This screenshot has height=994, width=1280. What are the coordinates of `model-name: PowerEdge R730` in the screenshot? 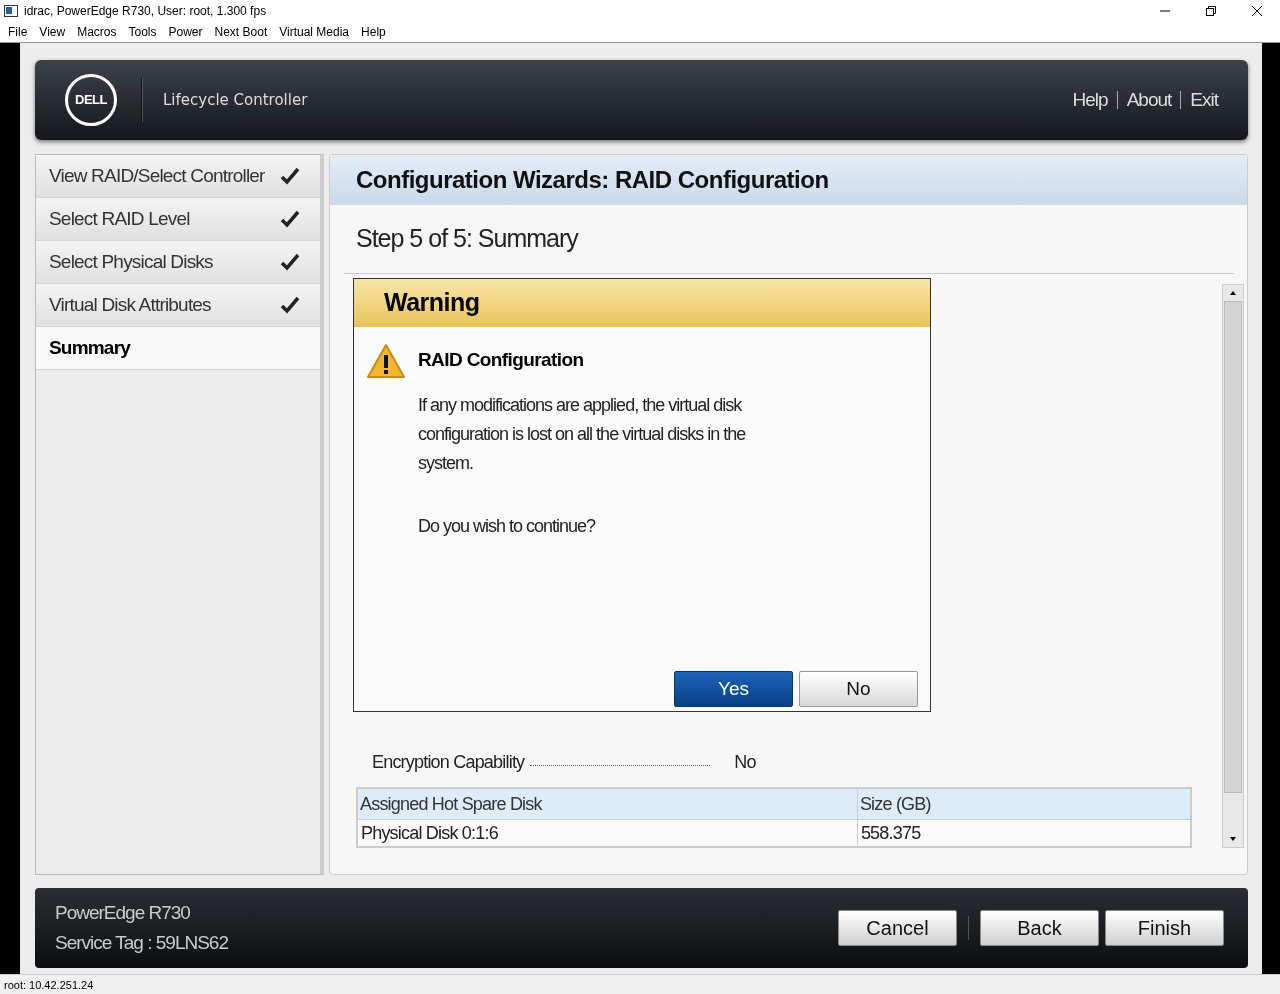 It's located at (123, 913).